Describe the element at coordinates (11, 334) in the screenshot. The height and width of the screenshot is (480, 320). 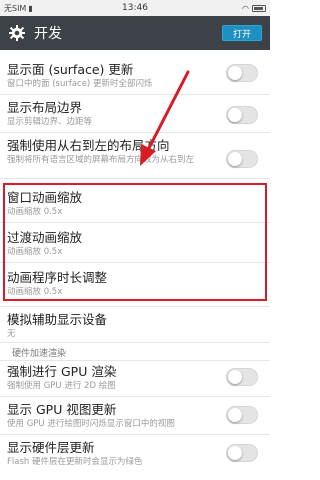
I see `setting-subtitle: 无` at that location.